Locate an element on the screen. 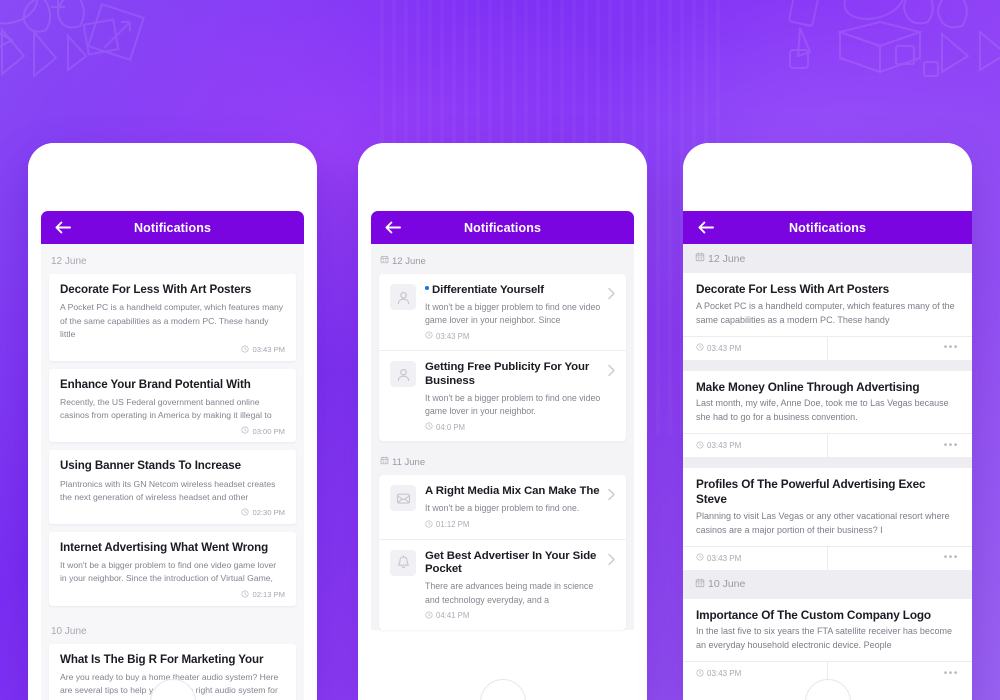 The height and width of the screenshot is (700, 1000). unread-dot is located at coordinates (427, 287).